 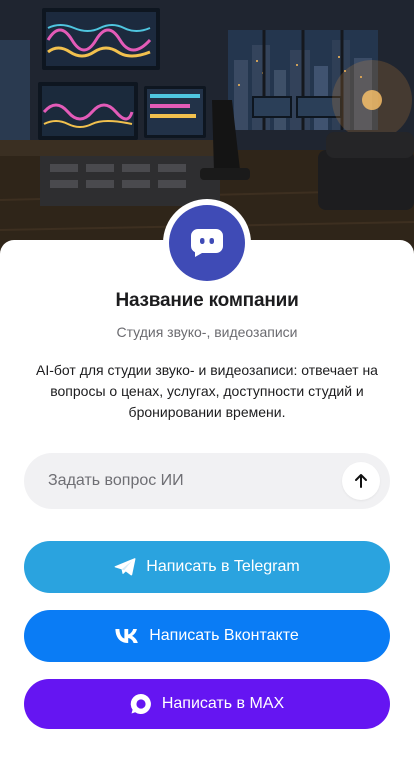 I want to click on vk-button: Написать Вконтакте, so click(x=207, y=636).